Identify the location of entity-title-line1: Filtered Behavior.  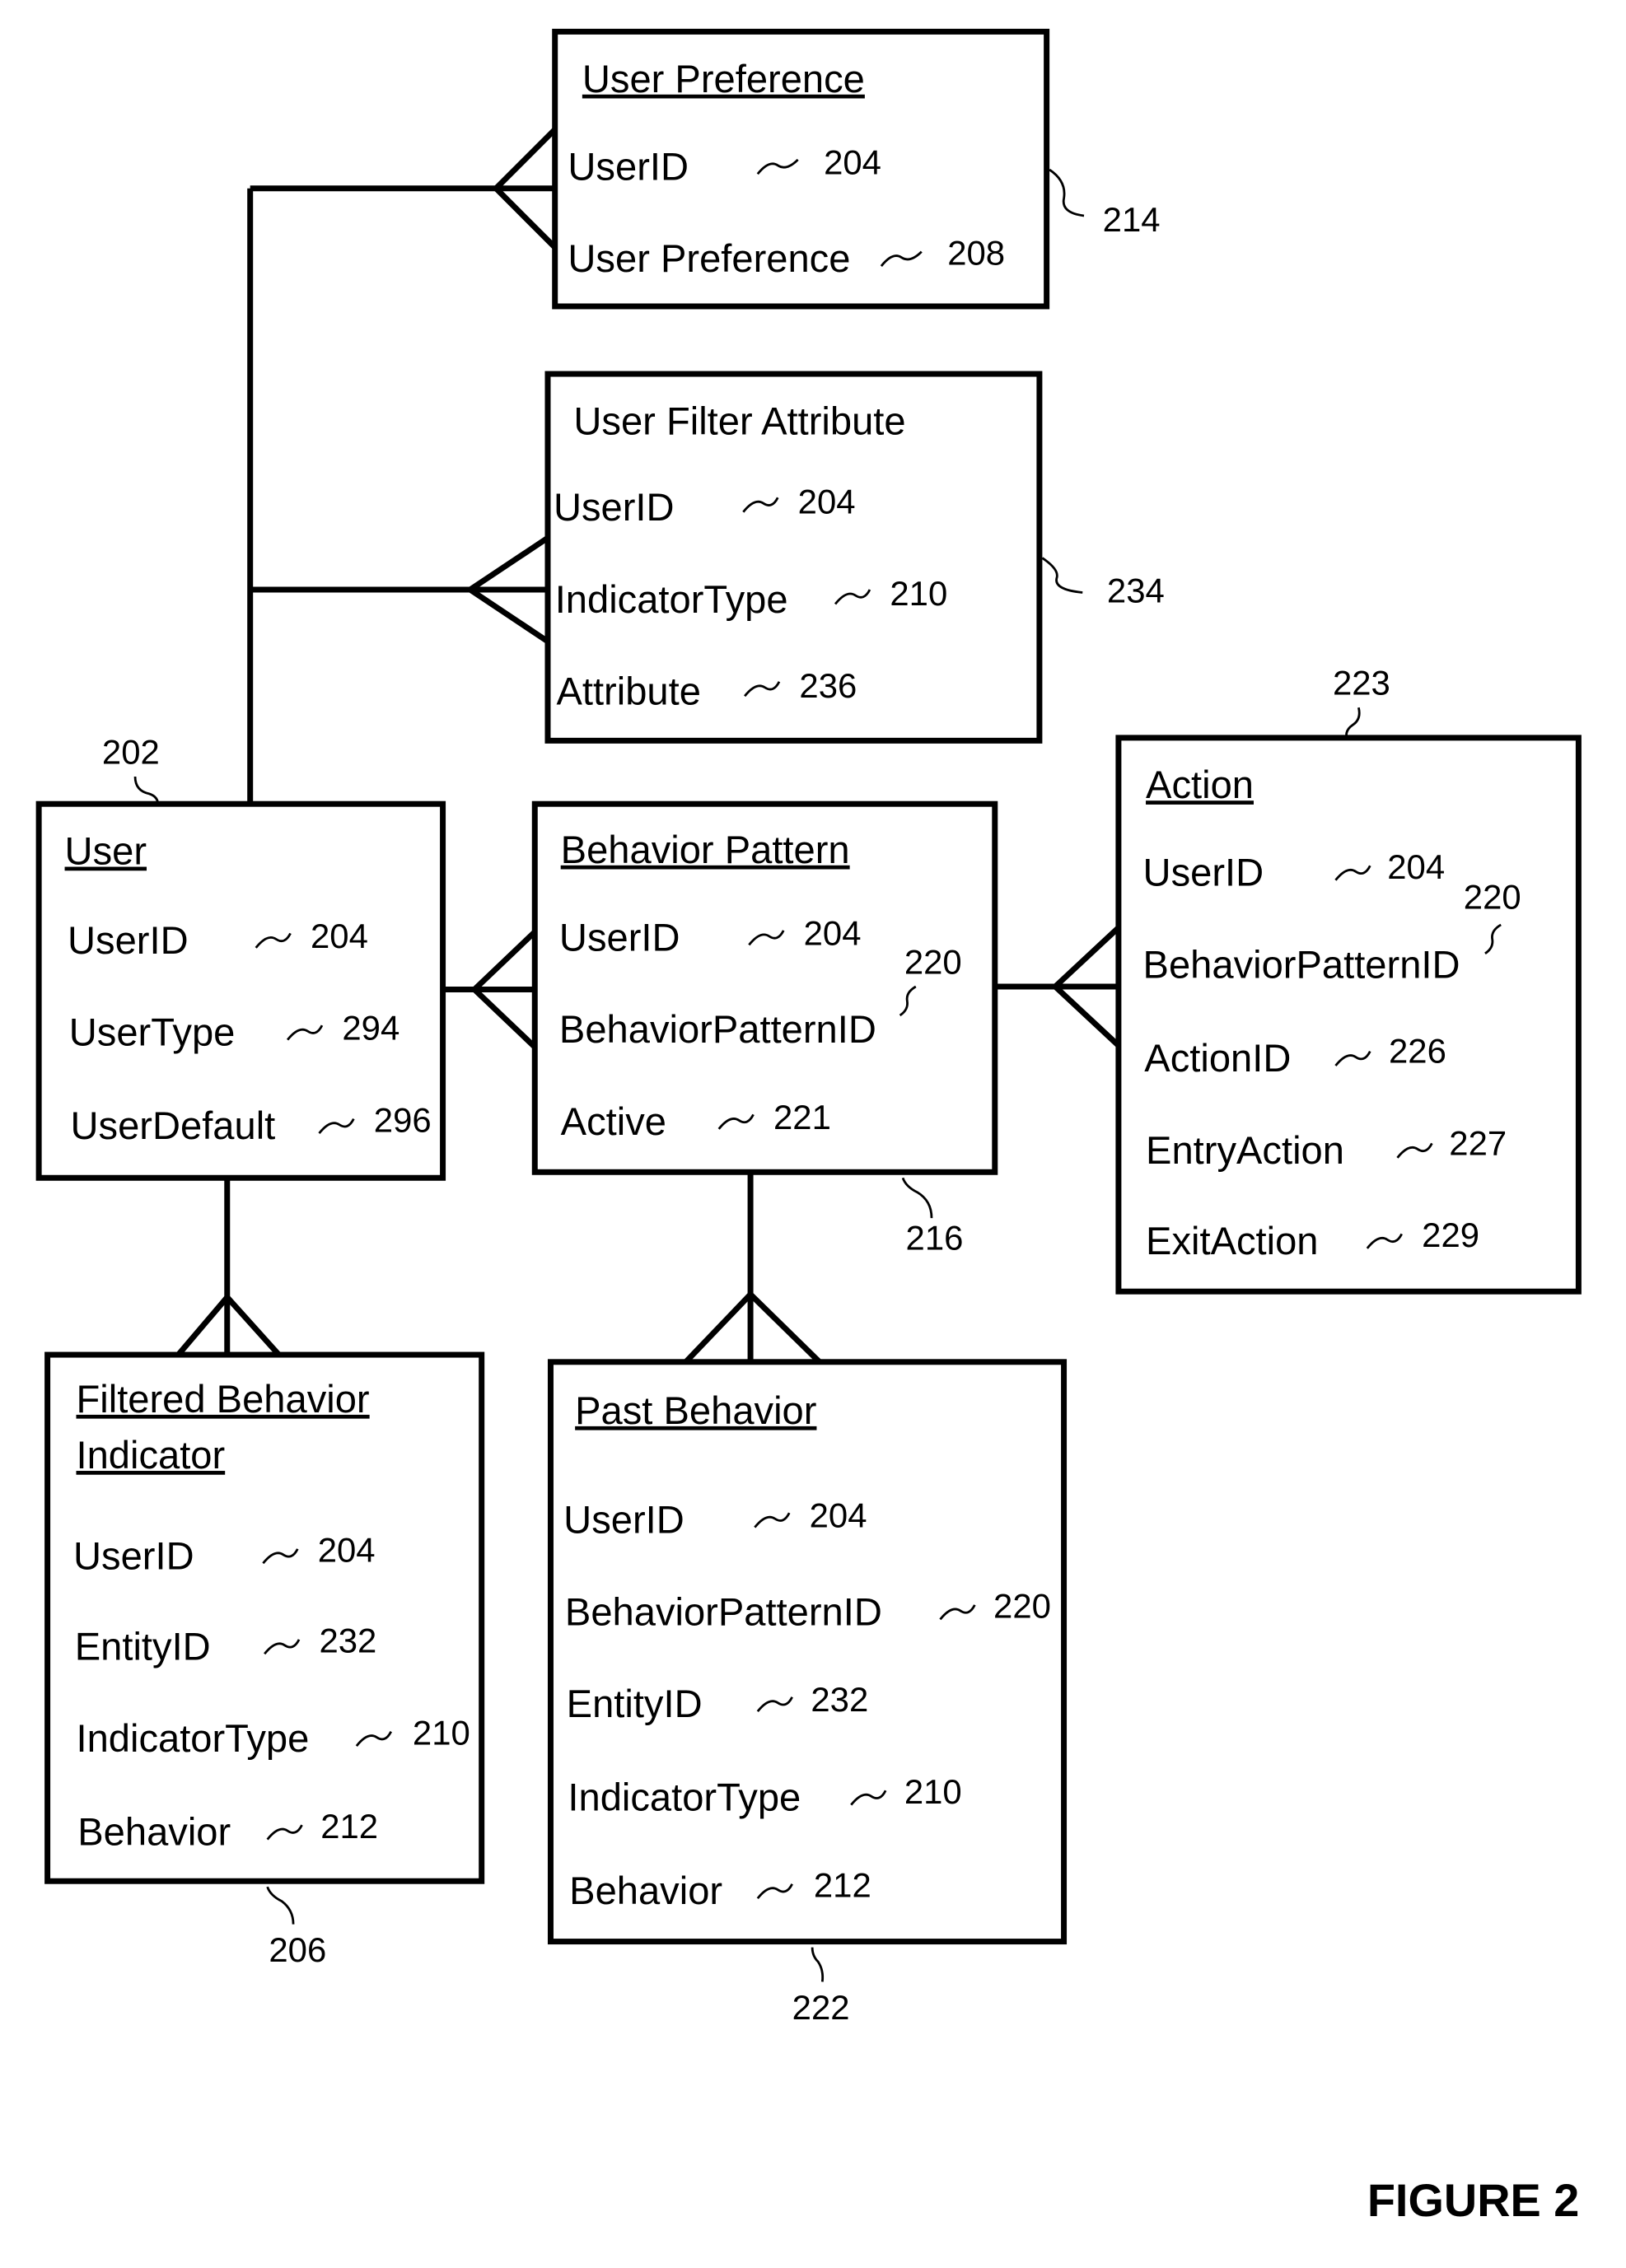
(224, 1399).